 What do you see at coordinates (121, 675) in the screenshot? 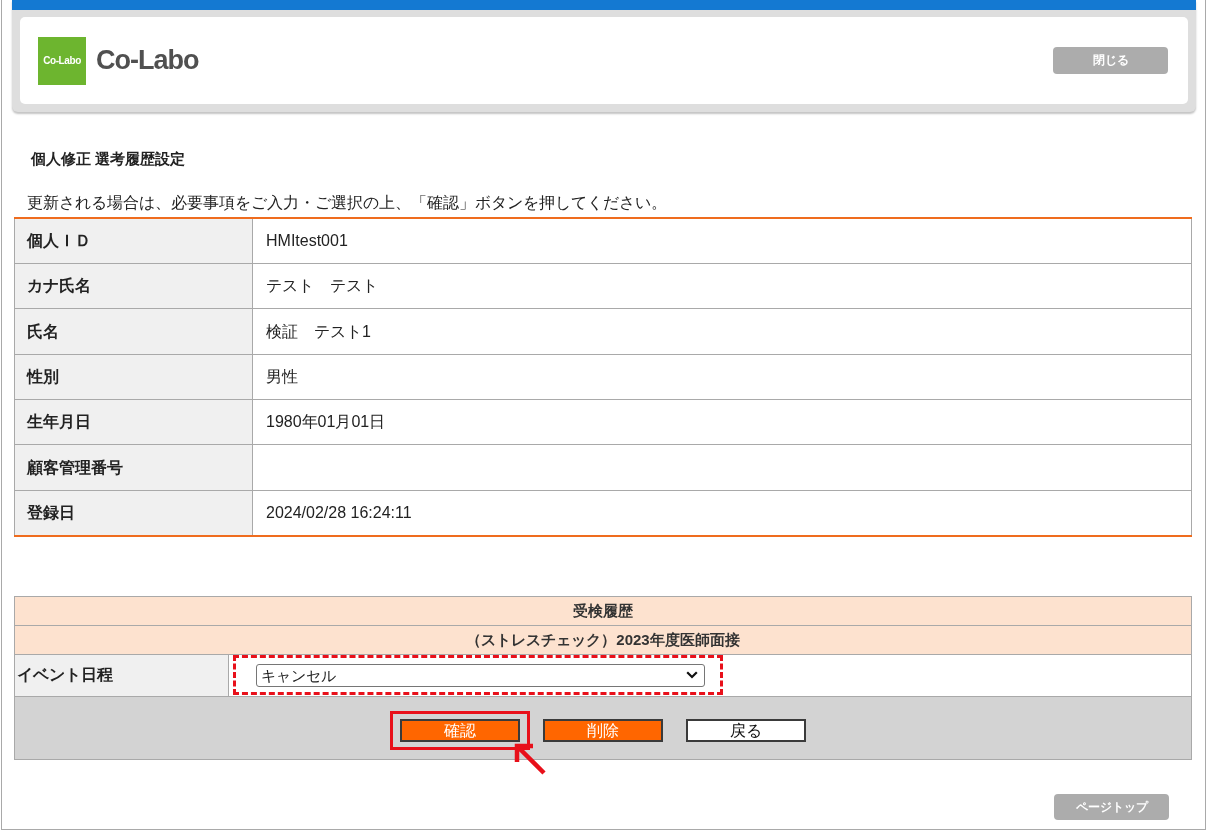
I see `field-label: イベント日程` at bounding box center [121, 675].